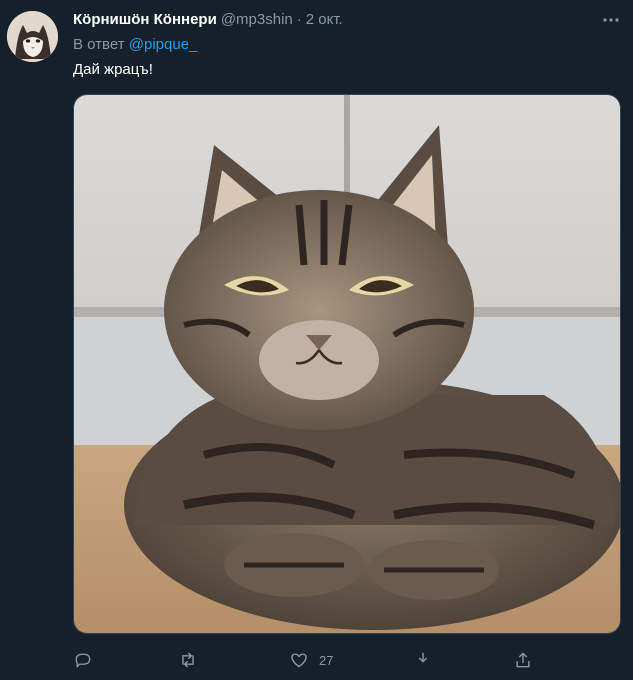 This screenshot has height=680, width=633. I want to click on upload-button, so click(523, 660).